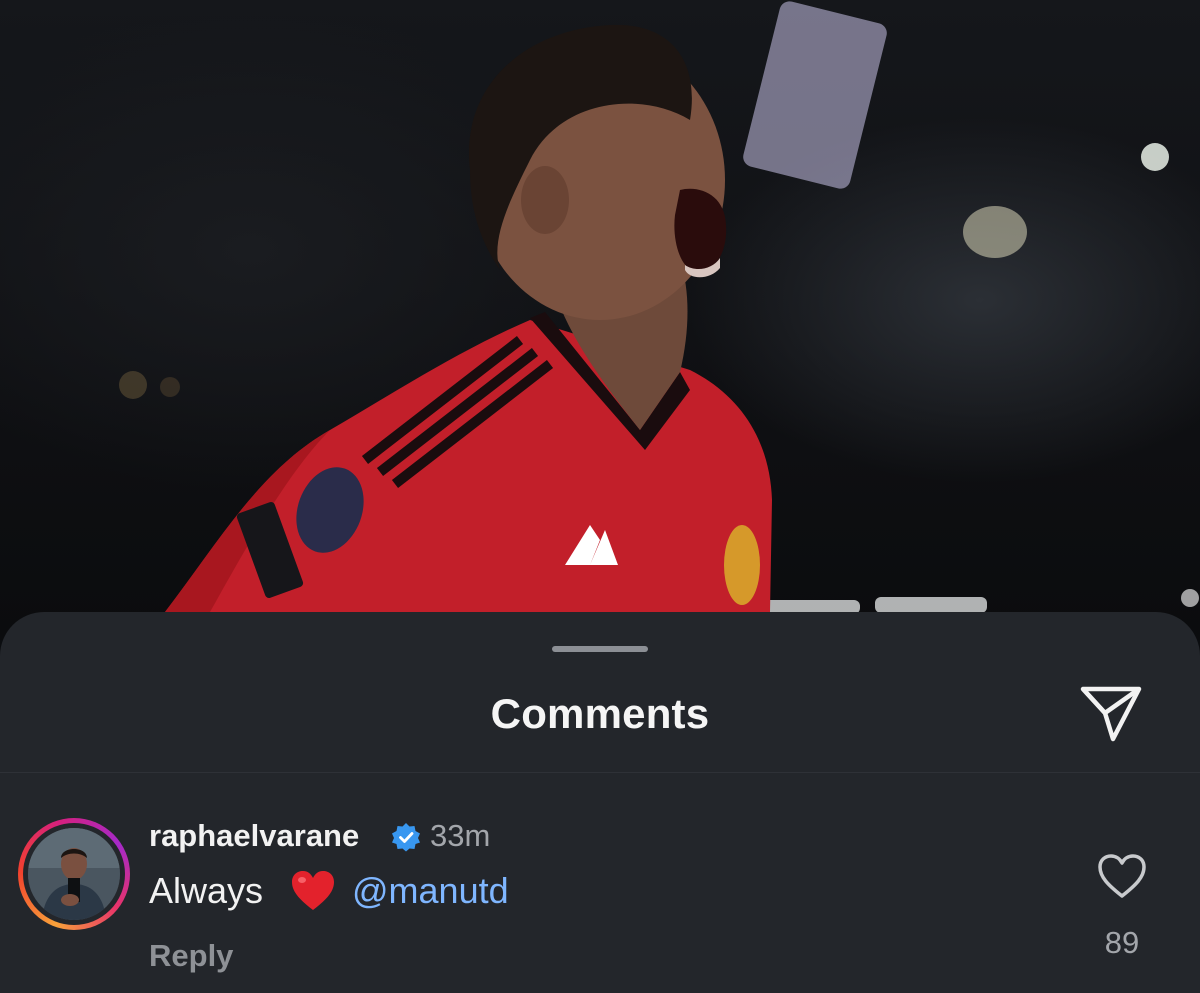 The image size is (1200, 993). Describe the element at coordinates (1122, 876) in the screenshot. I see `heart-outline-icon` at that location.